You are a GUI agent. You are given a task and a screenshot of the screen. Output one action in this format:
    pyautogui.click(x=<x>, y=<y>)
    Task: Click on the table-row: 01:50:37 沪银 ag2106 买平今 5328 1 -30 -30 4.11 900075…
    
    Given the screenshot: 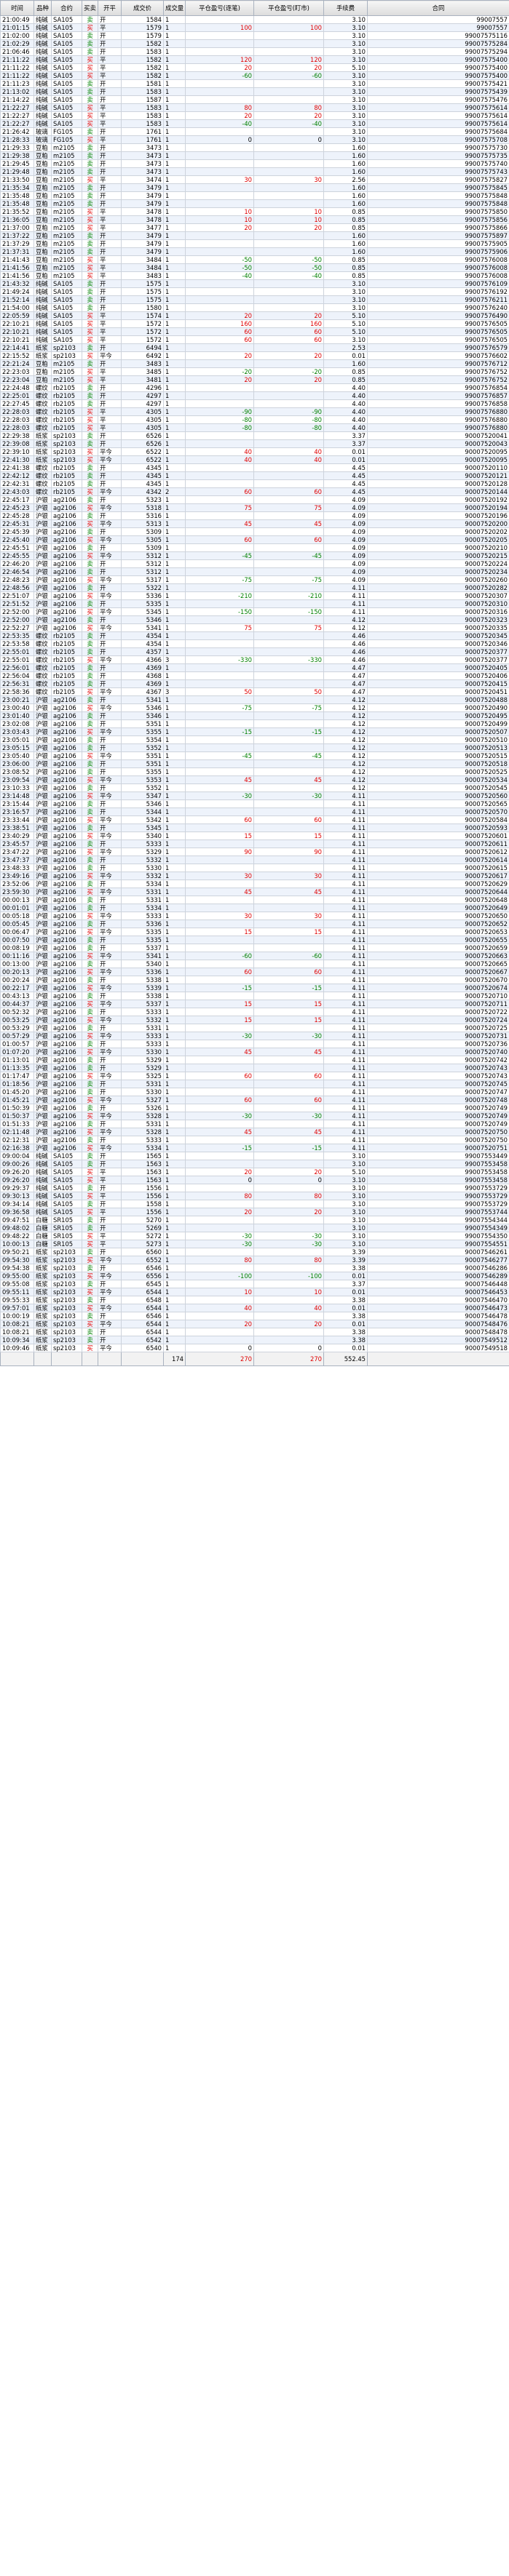 What is the action you would take?
    pyautogui.click(x=254, y=1116)
    